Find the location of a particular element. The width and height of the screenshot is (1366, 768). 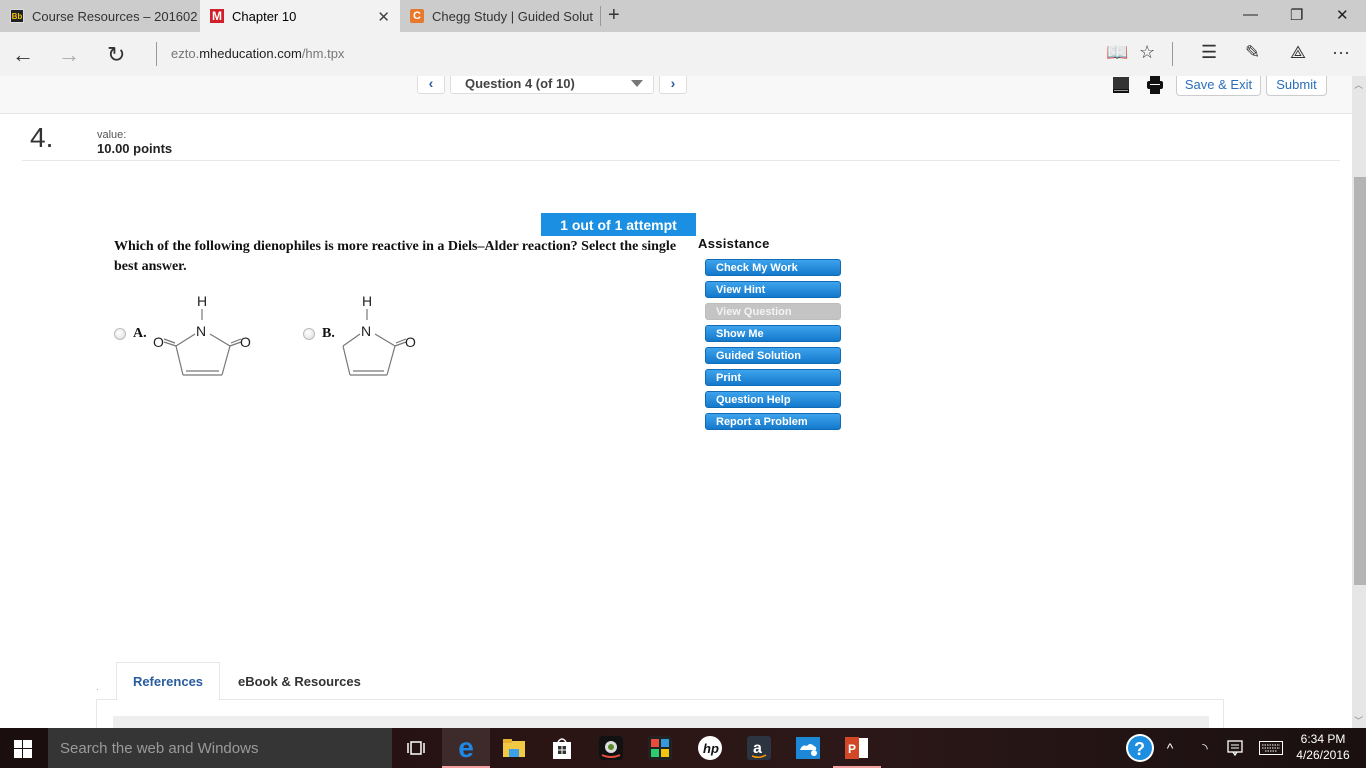

report-problem-button: Report a Problem is located at coordinates (773, 421).